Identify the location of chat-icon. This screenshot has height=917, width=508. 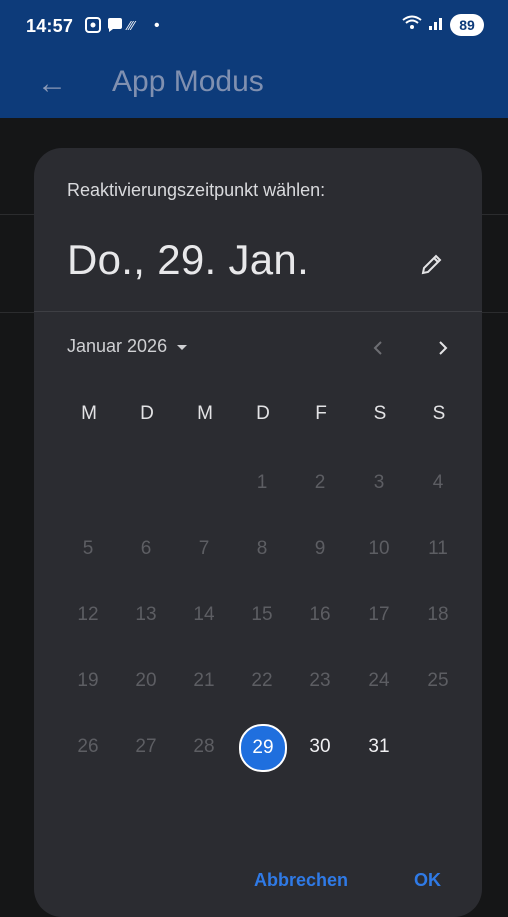
(115, 28).